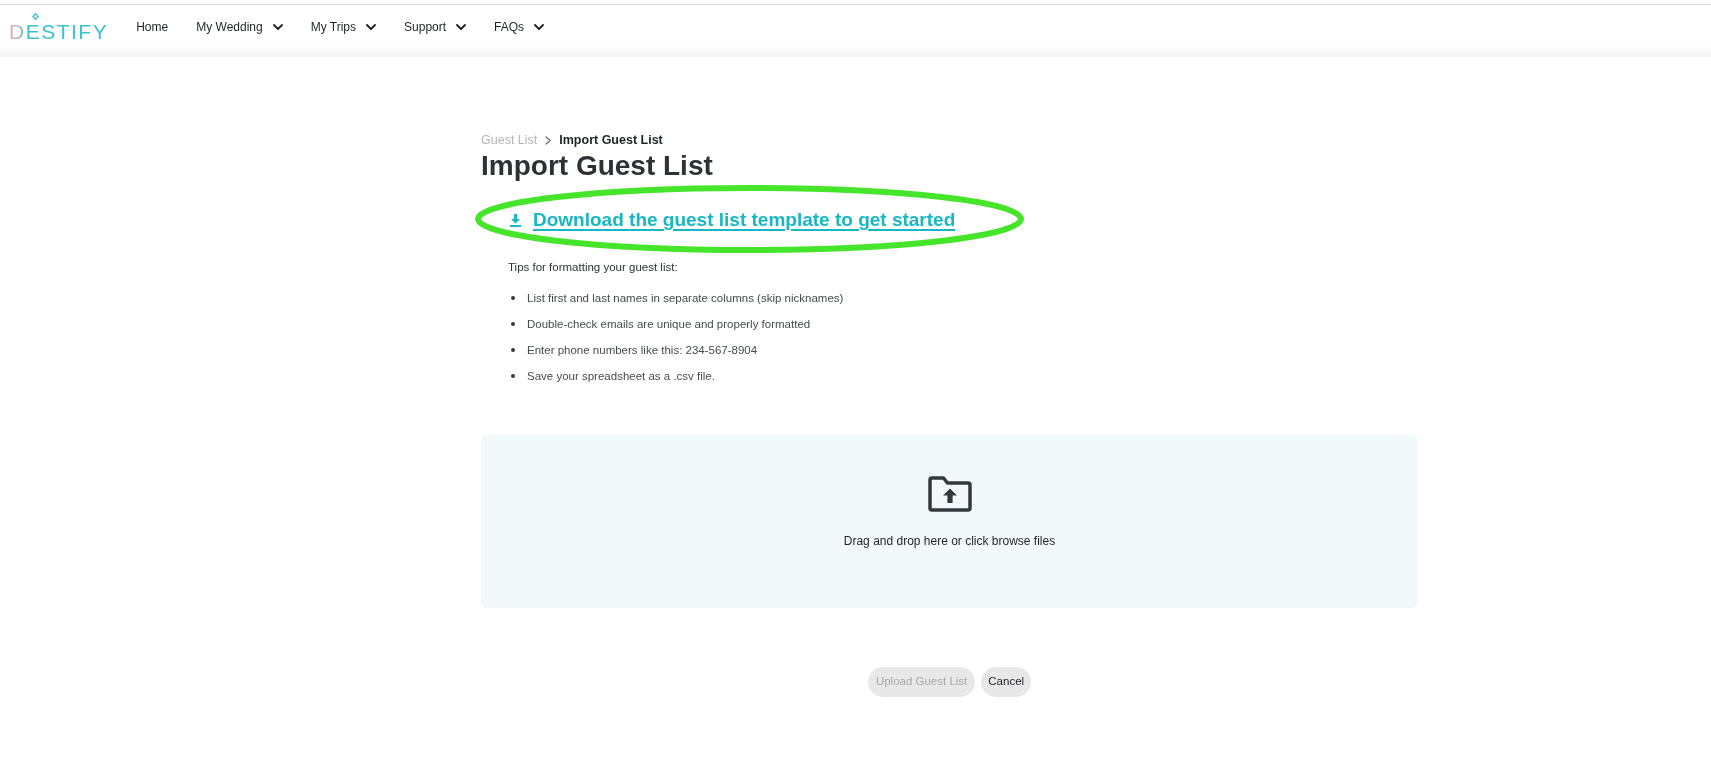 The width and height of the screenshot is (1711, 778). What do you see at coordinates (621, 376) in the screenshot?
I see `tip-text: Save your spreadsheet as a .csv file.` at bounding box center [621, 376].